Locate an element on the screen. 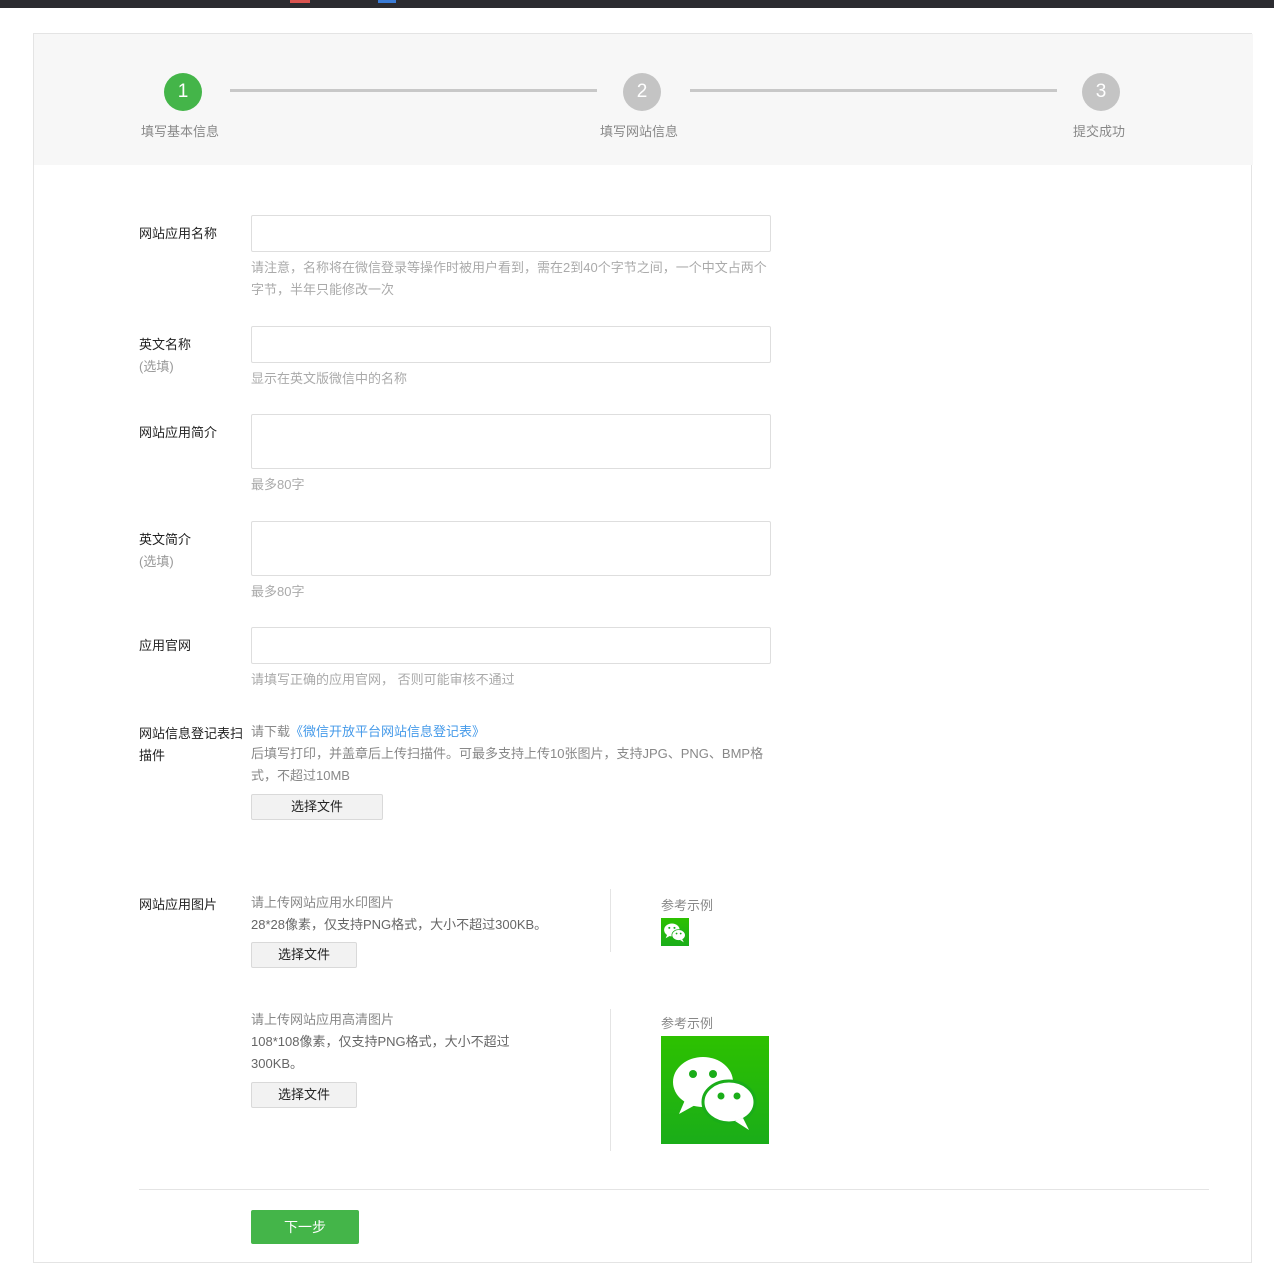 The image size is (1274, 1263). step-indicator: 1 2 3 填写基本信息 填写网站信息 提交成功 is located at coordinates (643, 99).